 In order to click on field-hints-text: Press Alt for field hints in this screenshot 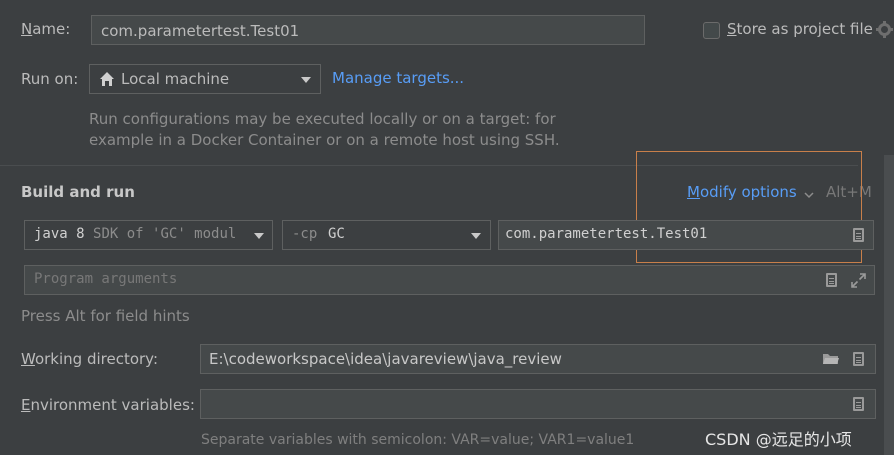, I will do `click(105, 316)`.